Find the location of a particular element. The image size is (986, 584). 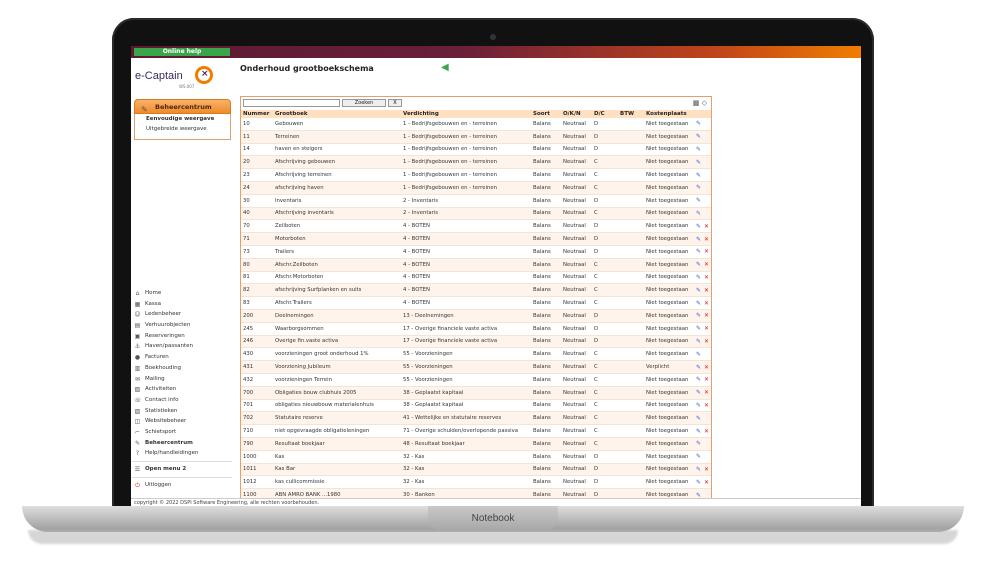

menu-item: ? Help/handleidingen is located at coordinates (182, 453).